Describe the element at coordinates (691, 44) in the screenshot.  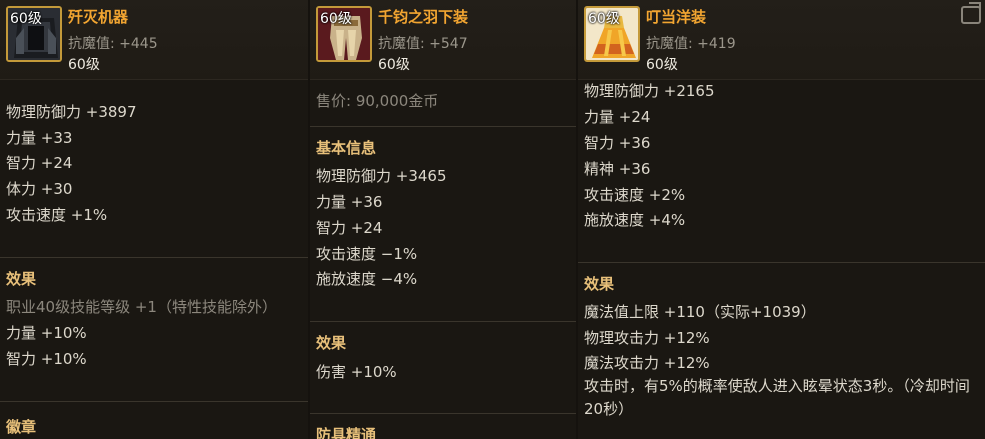
I see `magic-resist: 抗魔值: +419` at that location.